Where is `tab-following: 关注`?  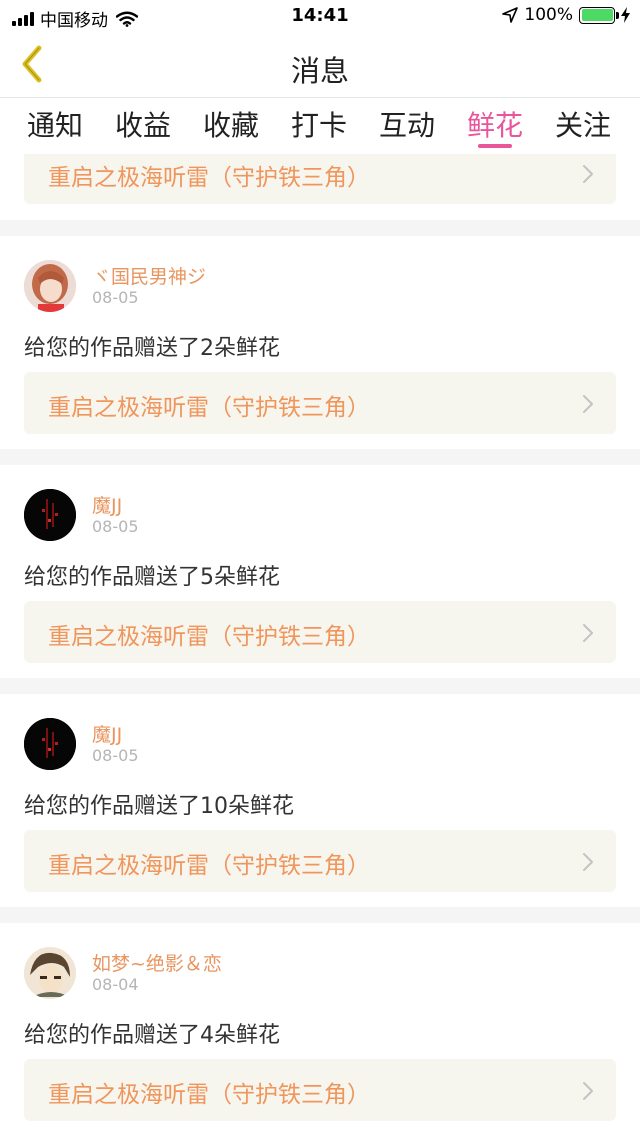
tab-following: 关注 is located at coordinates (583, 124).